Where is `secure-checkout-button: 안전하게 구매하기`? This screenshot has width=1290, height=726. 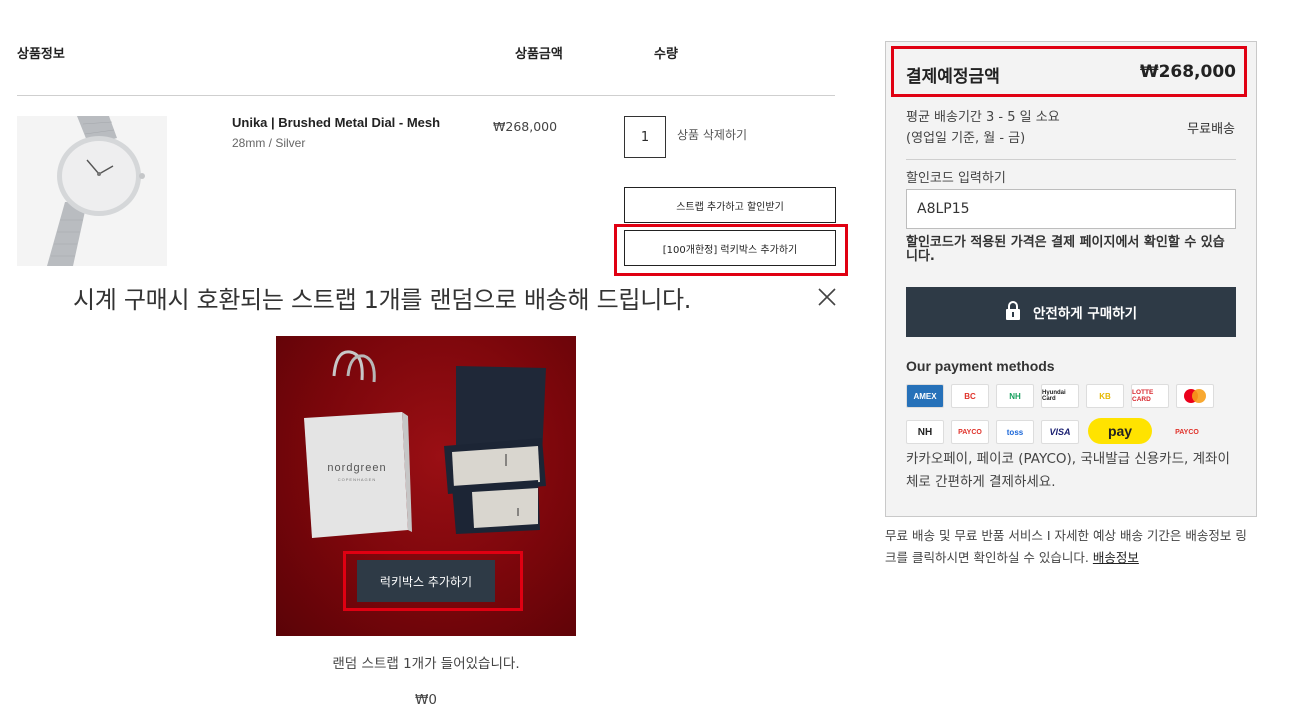 secure-checkout-button: 안전하게 구매하기 is located at coordinates (1071, 312).